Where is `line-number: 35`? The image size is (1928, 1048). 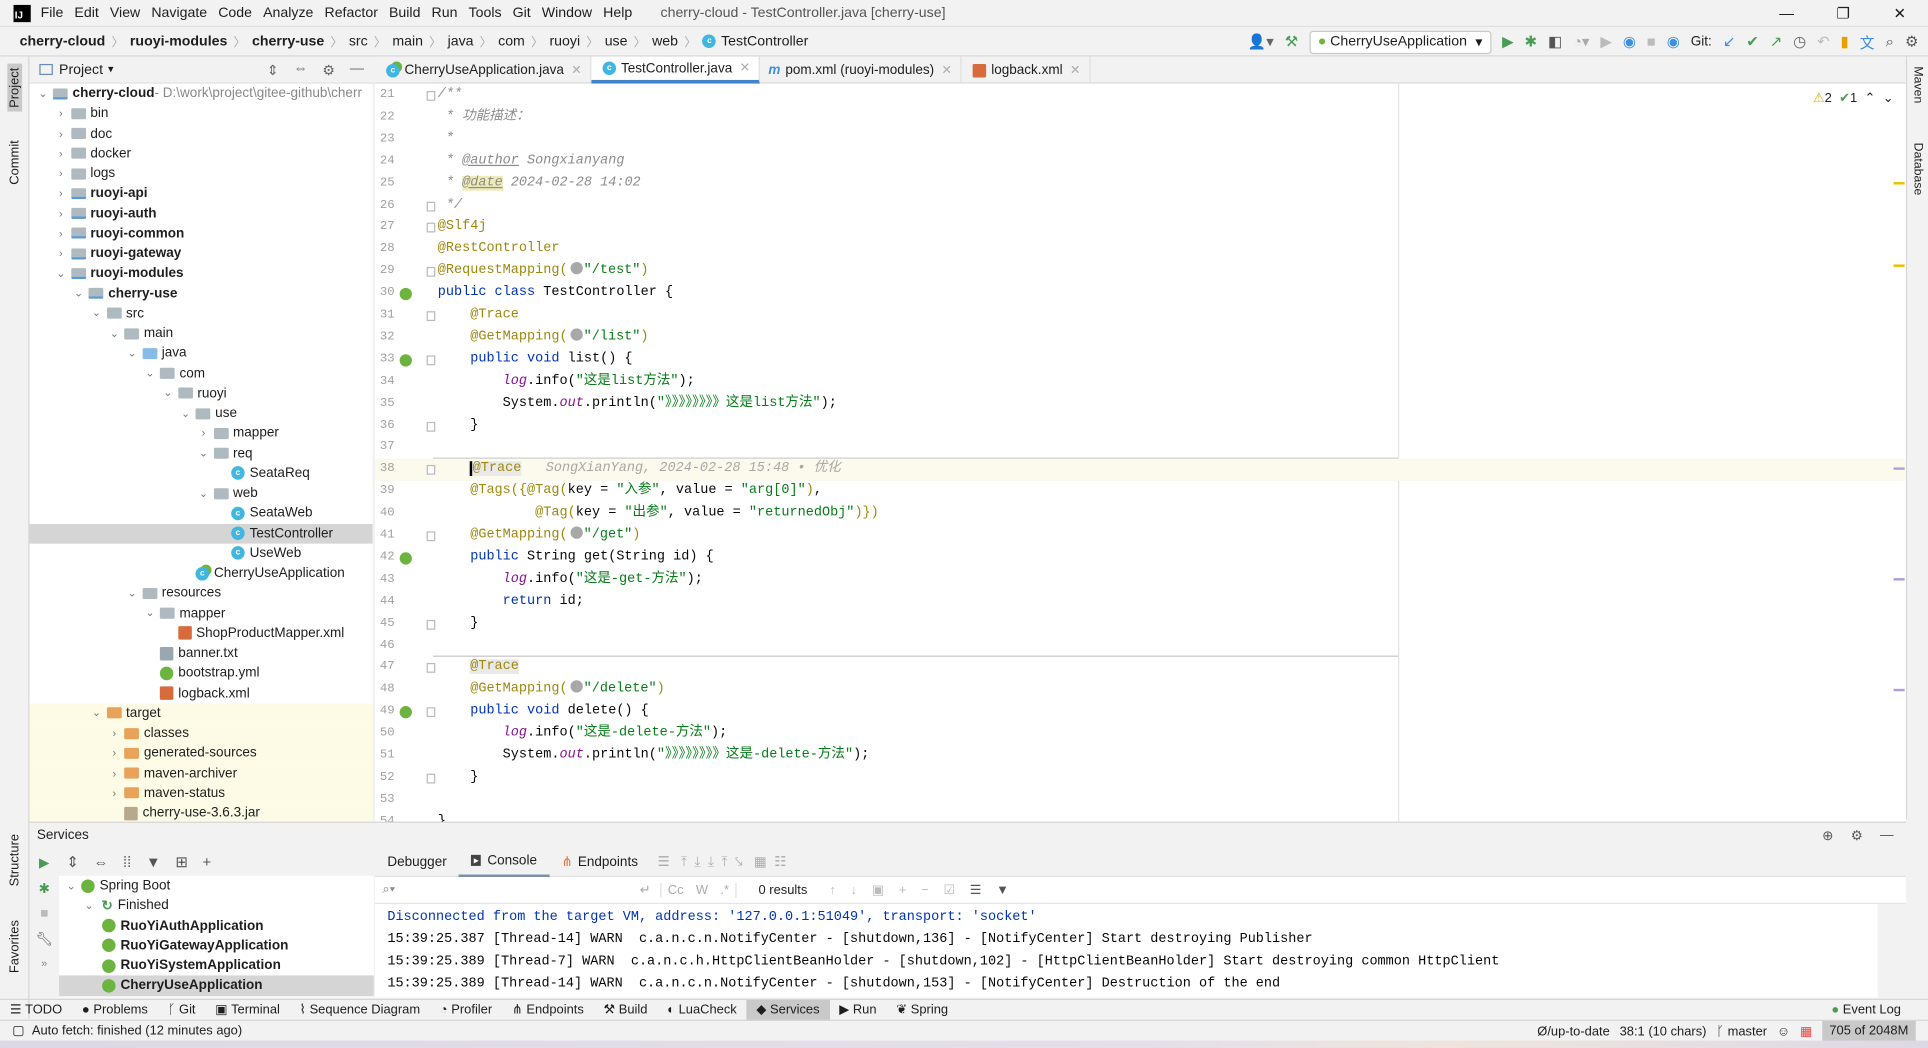 line-number: 35 is located at coordinates (386, 404).